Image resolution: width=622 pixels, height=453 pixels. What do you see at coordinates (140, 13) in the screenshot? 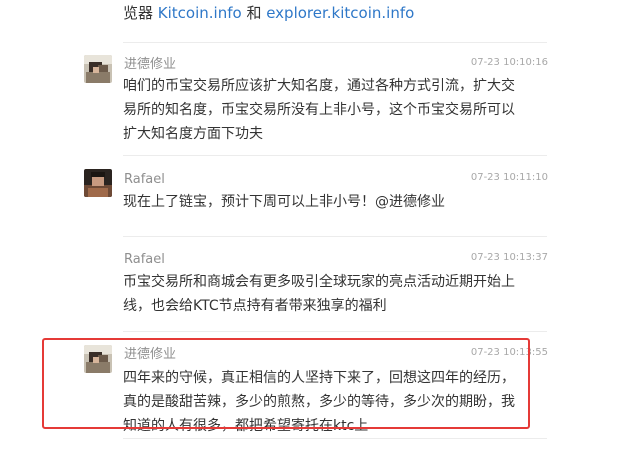
I see `tail-prefix: 览器` at bounding box center [140, 13].